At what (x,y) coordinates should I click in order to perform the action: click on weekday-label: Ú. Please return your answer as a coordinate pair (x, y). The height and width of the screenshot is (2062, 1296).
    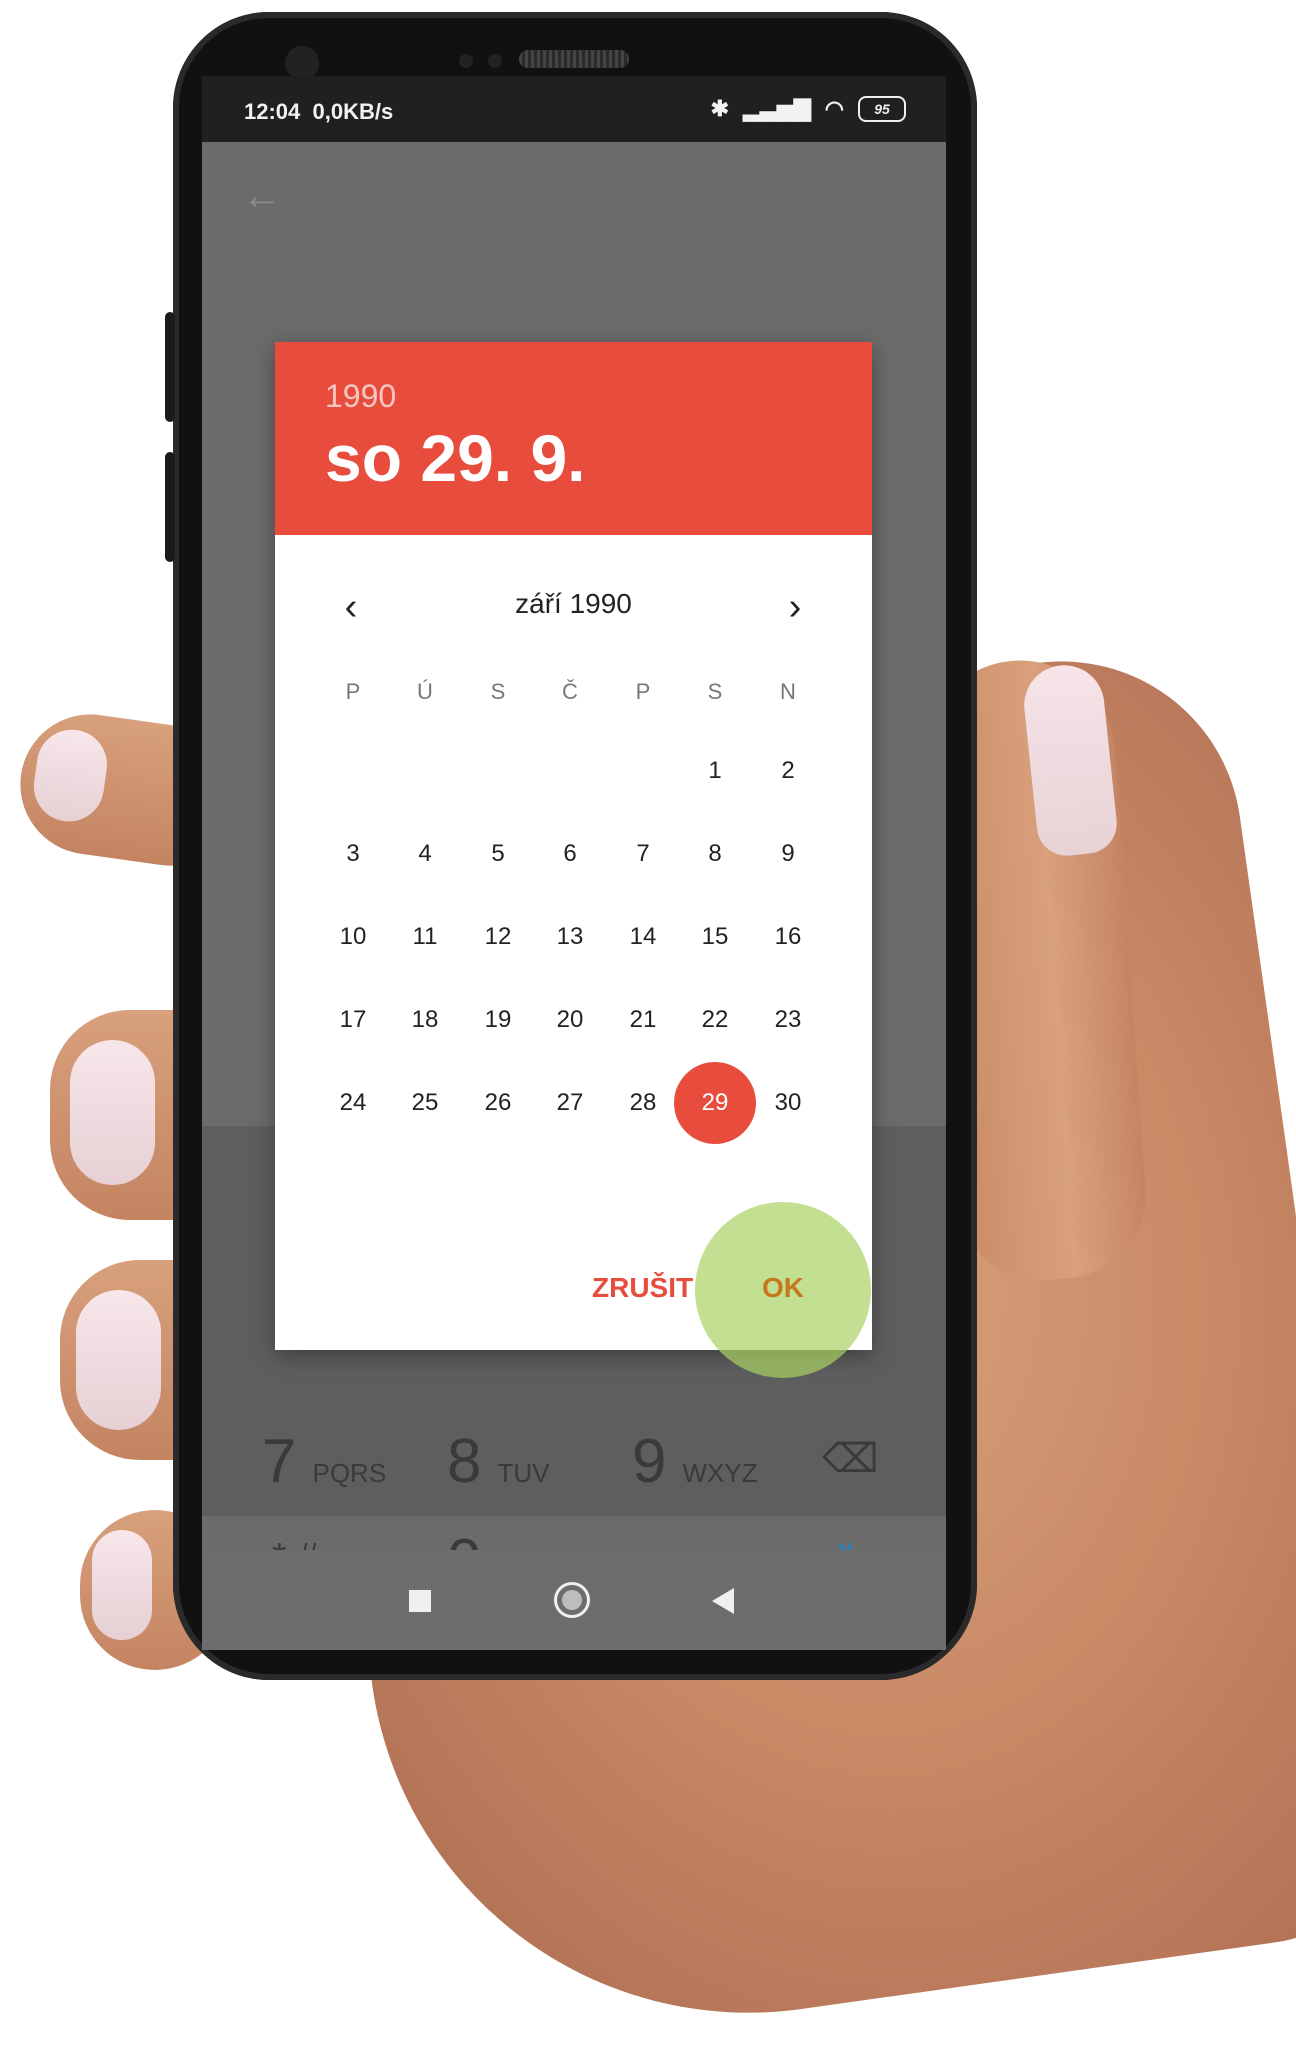
    Looking at the image, I should click on (425, 691).